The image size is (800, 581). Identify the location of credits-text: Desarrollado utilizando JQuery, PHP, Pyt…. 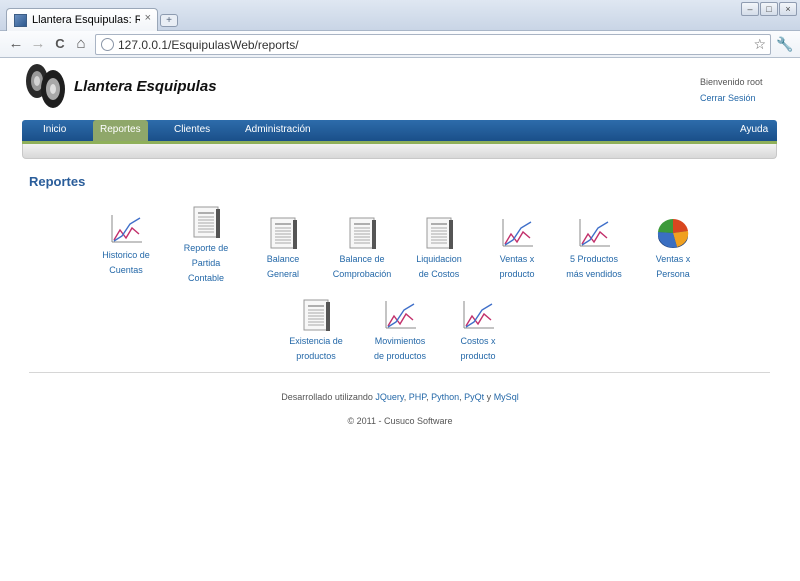
(400, 397).